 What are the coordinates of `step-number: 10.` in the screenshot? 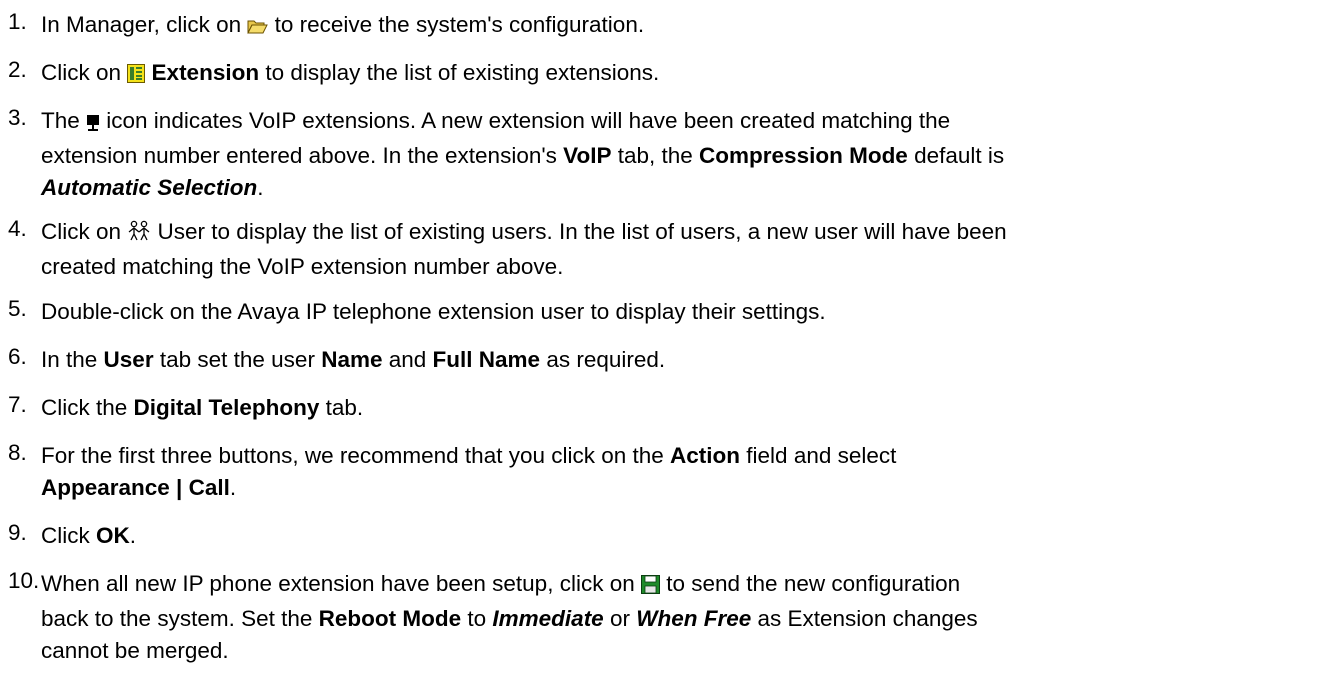 It's located at (24, 580).